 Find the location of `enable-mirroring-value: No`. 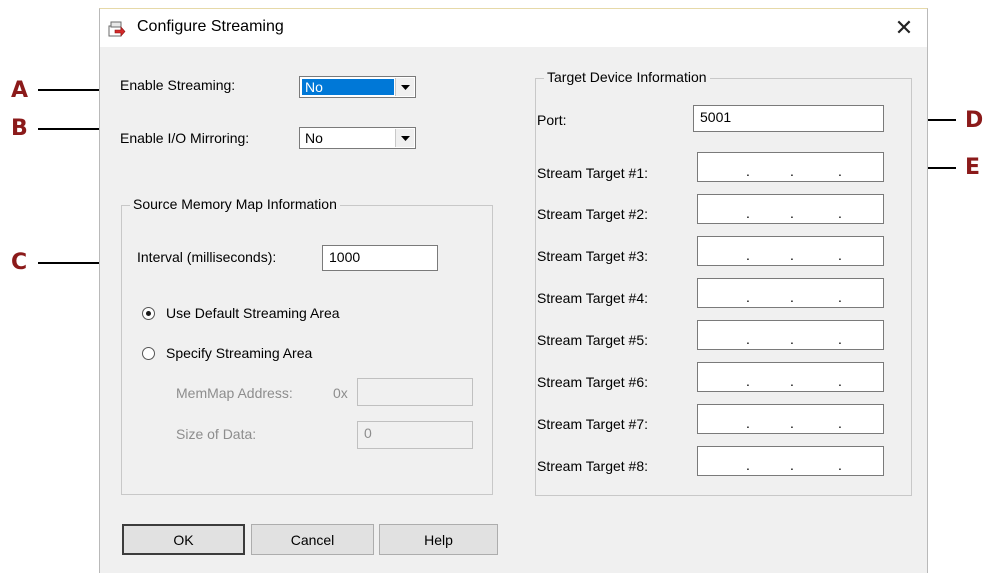

enable-mirroring-value: No is located at coordinates (314, 138).